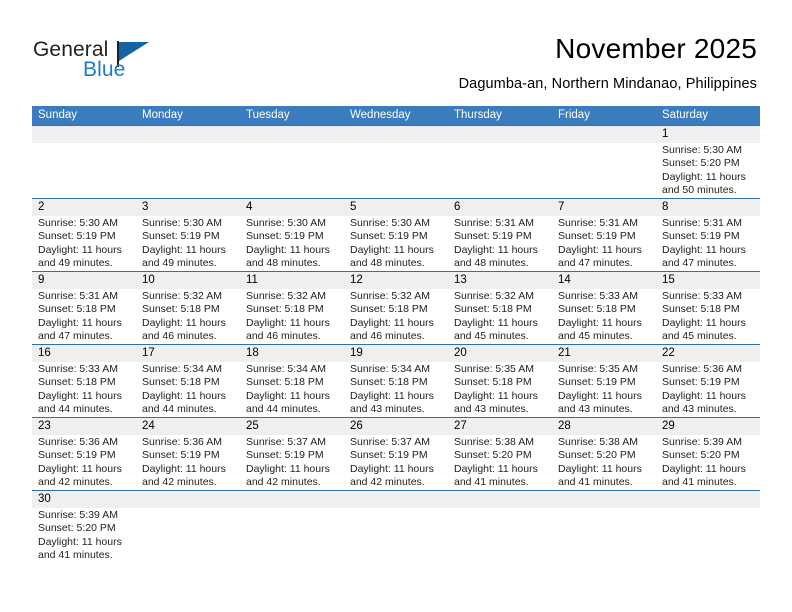 The width and height of the screenshot is (792, 612). Describe the element at coordinates (561, 207) in the screenshot. I see `day-number: 7` at that location.